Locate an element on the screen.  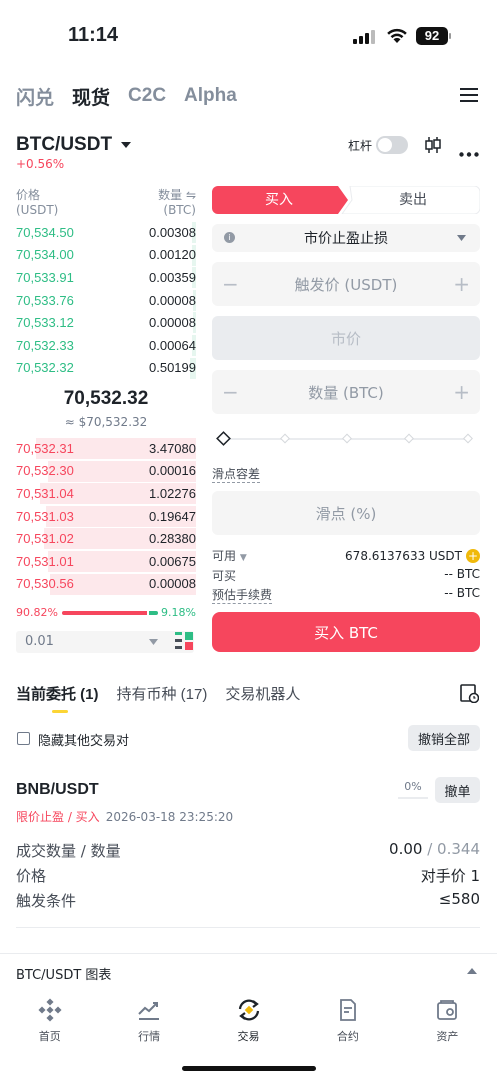
order-symbol: BNB/USDT is located at coordinates (57, 790).